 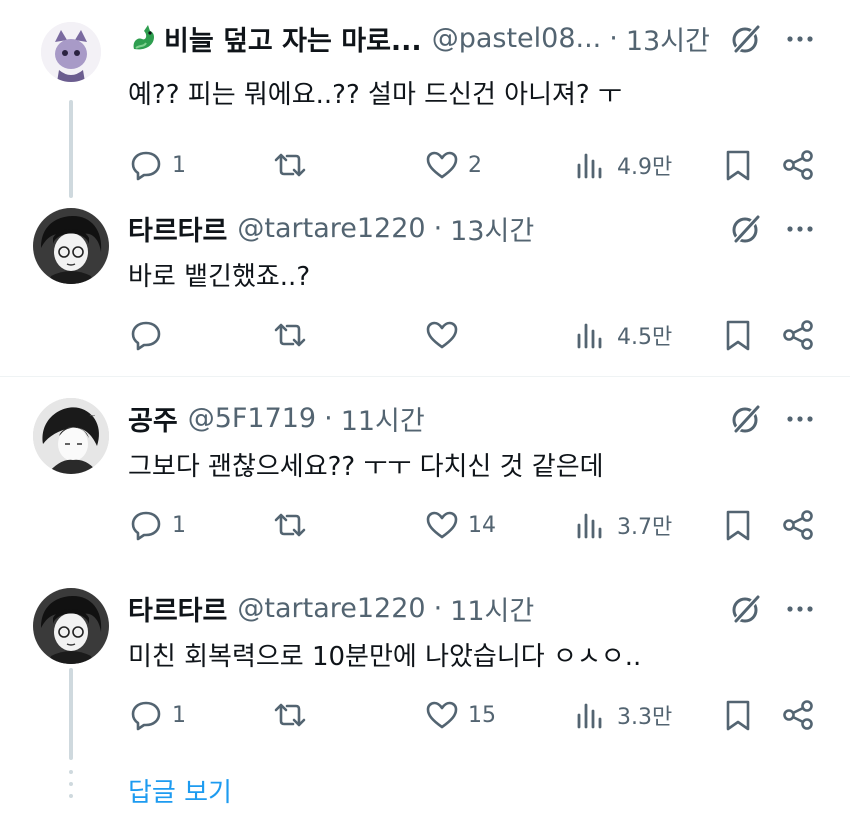 I want to click on view-count: 4.9만, so click(x=645, y=167).